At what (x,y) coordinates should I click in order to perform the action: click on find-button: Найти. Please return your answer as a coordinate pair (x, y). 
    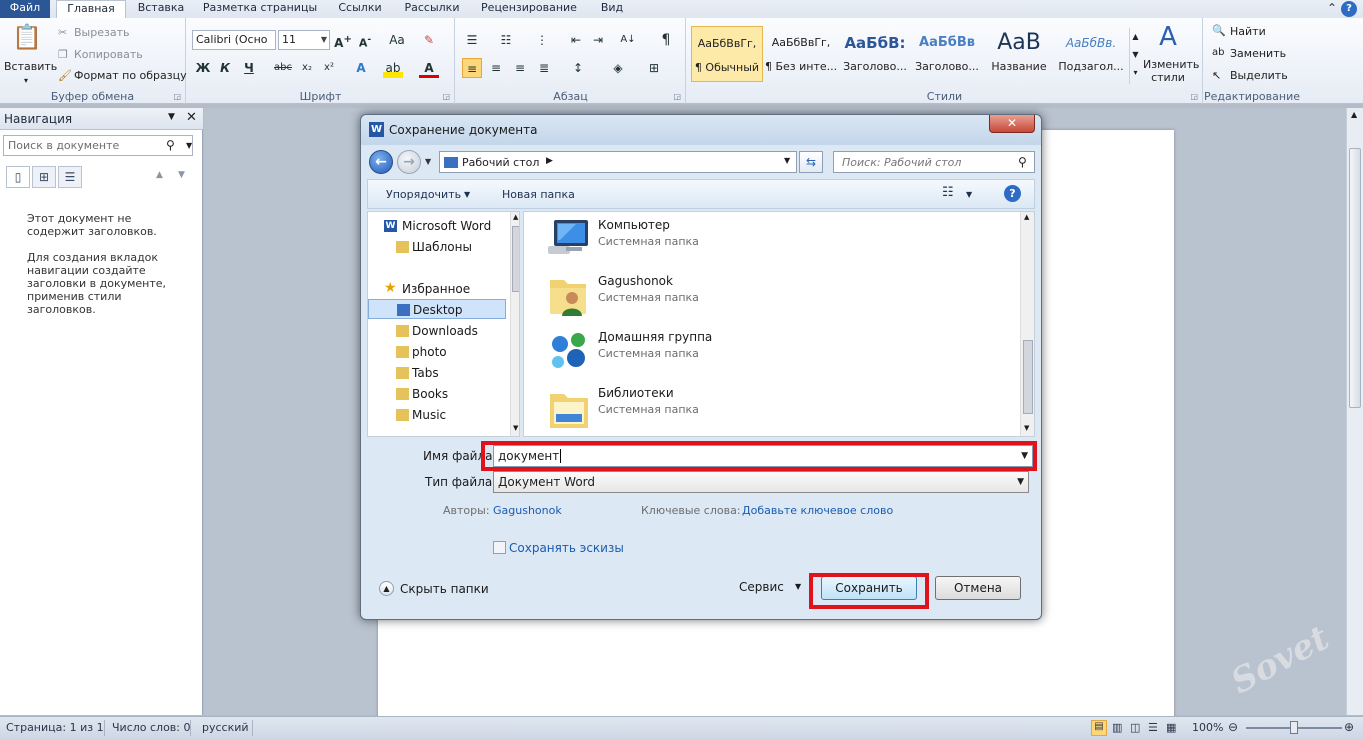
    Looking at the image, I should click on (1248, 31).